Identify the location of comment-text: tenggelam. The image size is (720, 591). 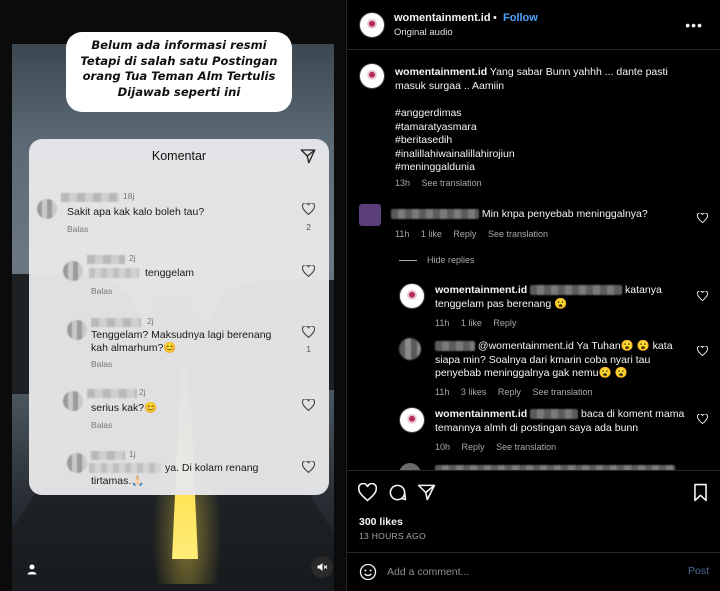
(170, 273).